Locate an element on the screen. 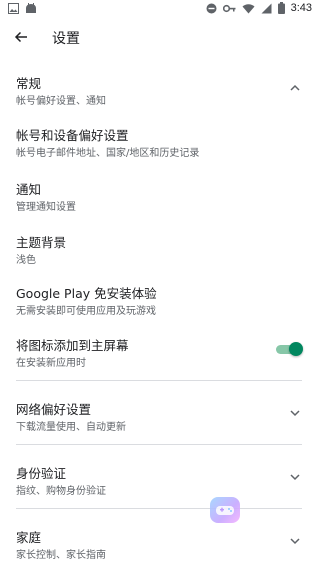  section-subtitle: 帐号偏好设置、通知 is located at coordinates (61, 101).